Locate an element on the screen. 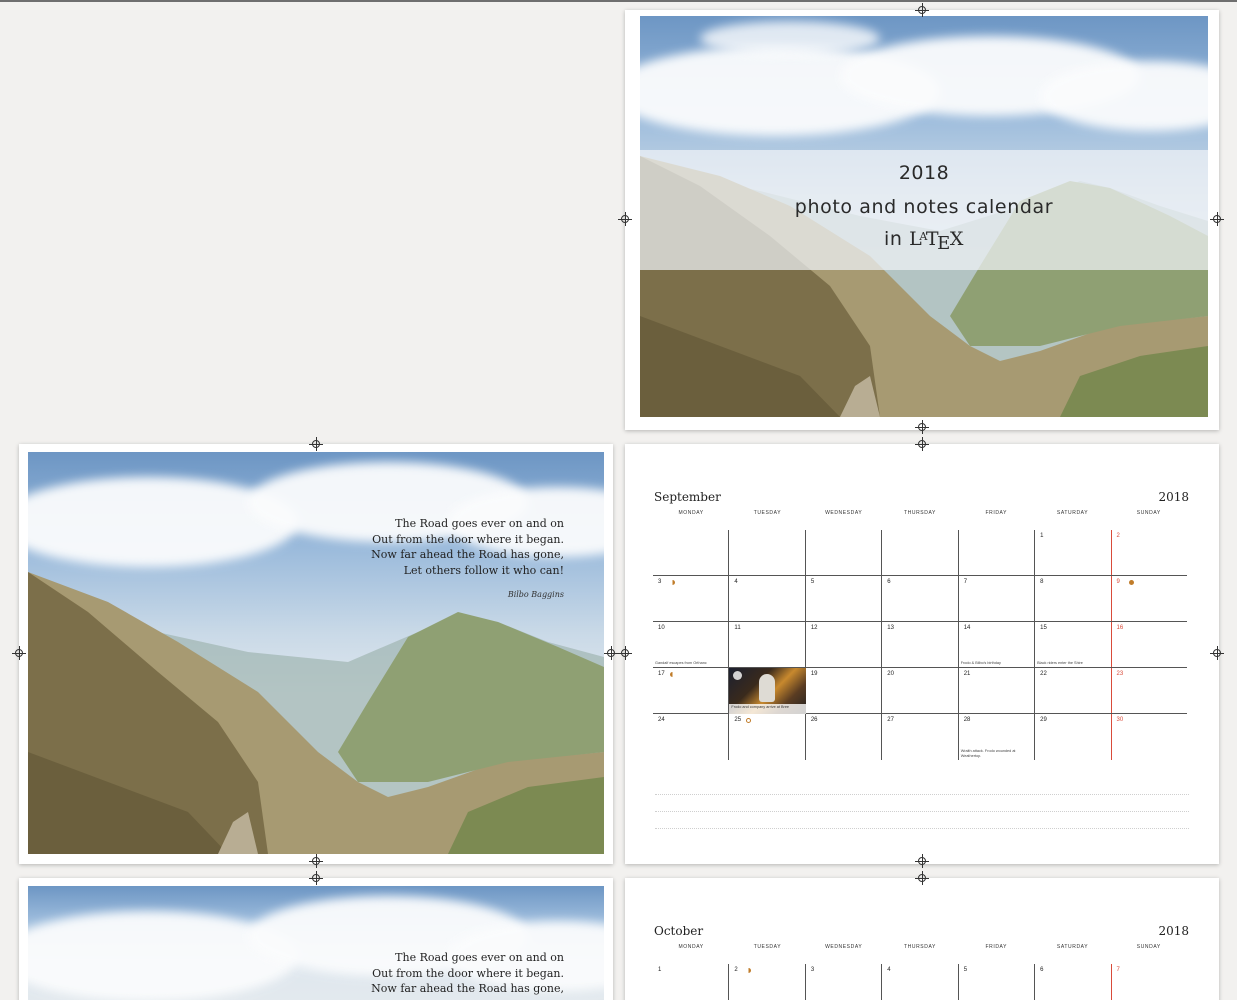 The height and width of the screenshot is (1000, 1237). cover-year: 2018 is located at coordinates (924, 173).